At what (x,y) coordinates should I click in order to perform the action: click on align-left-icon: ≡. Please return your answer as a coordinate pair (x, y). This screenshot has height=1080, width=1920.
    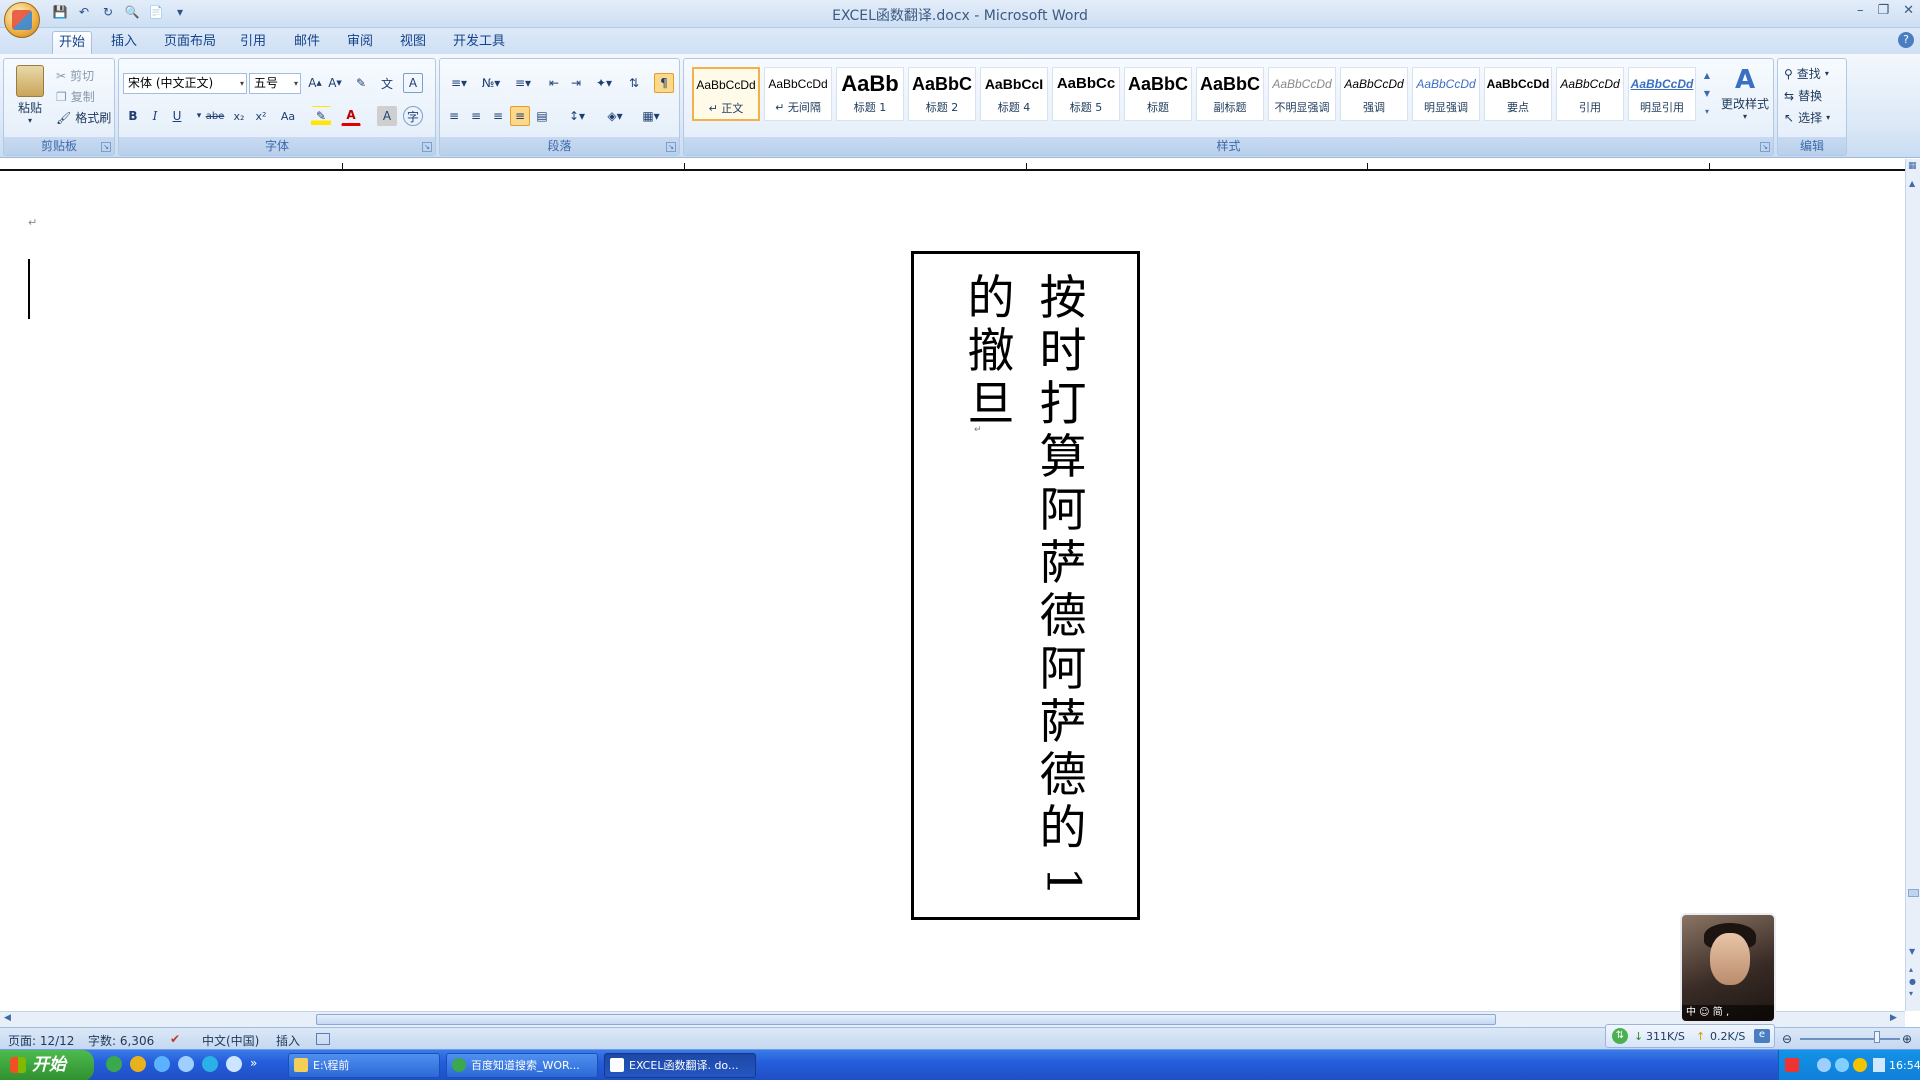
    Looking at the image, I should click on (454, 116).